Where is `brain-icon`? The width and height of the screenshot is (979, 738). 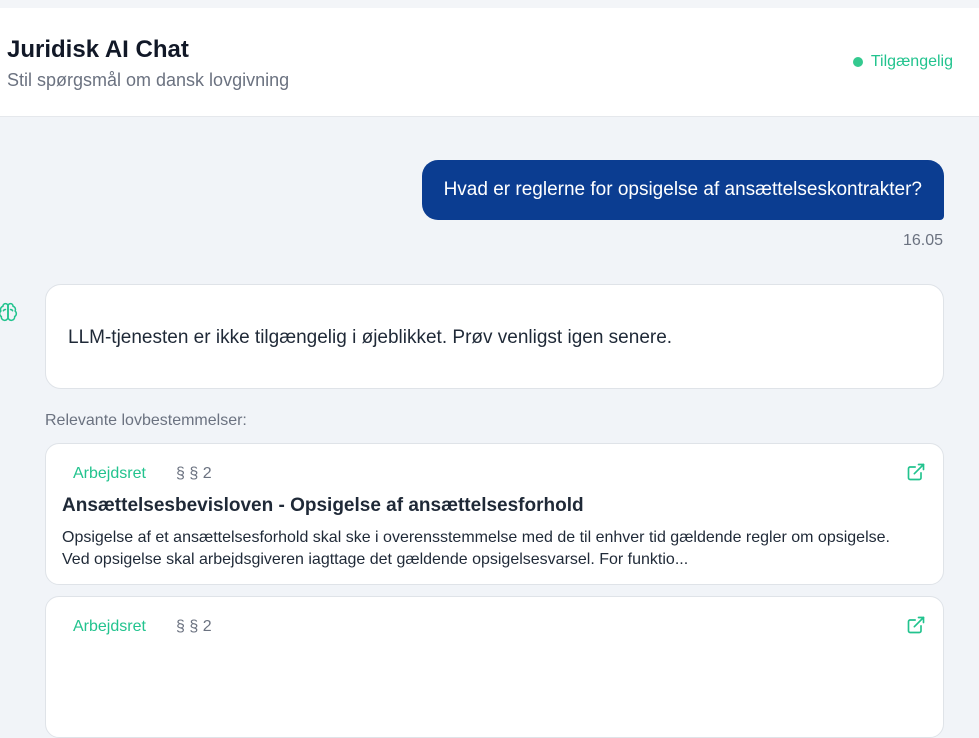
brain-icon is located at coordinates (9, 312).